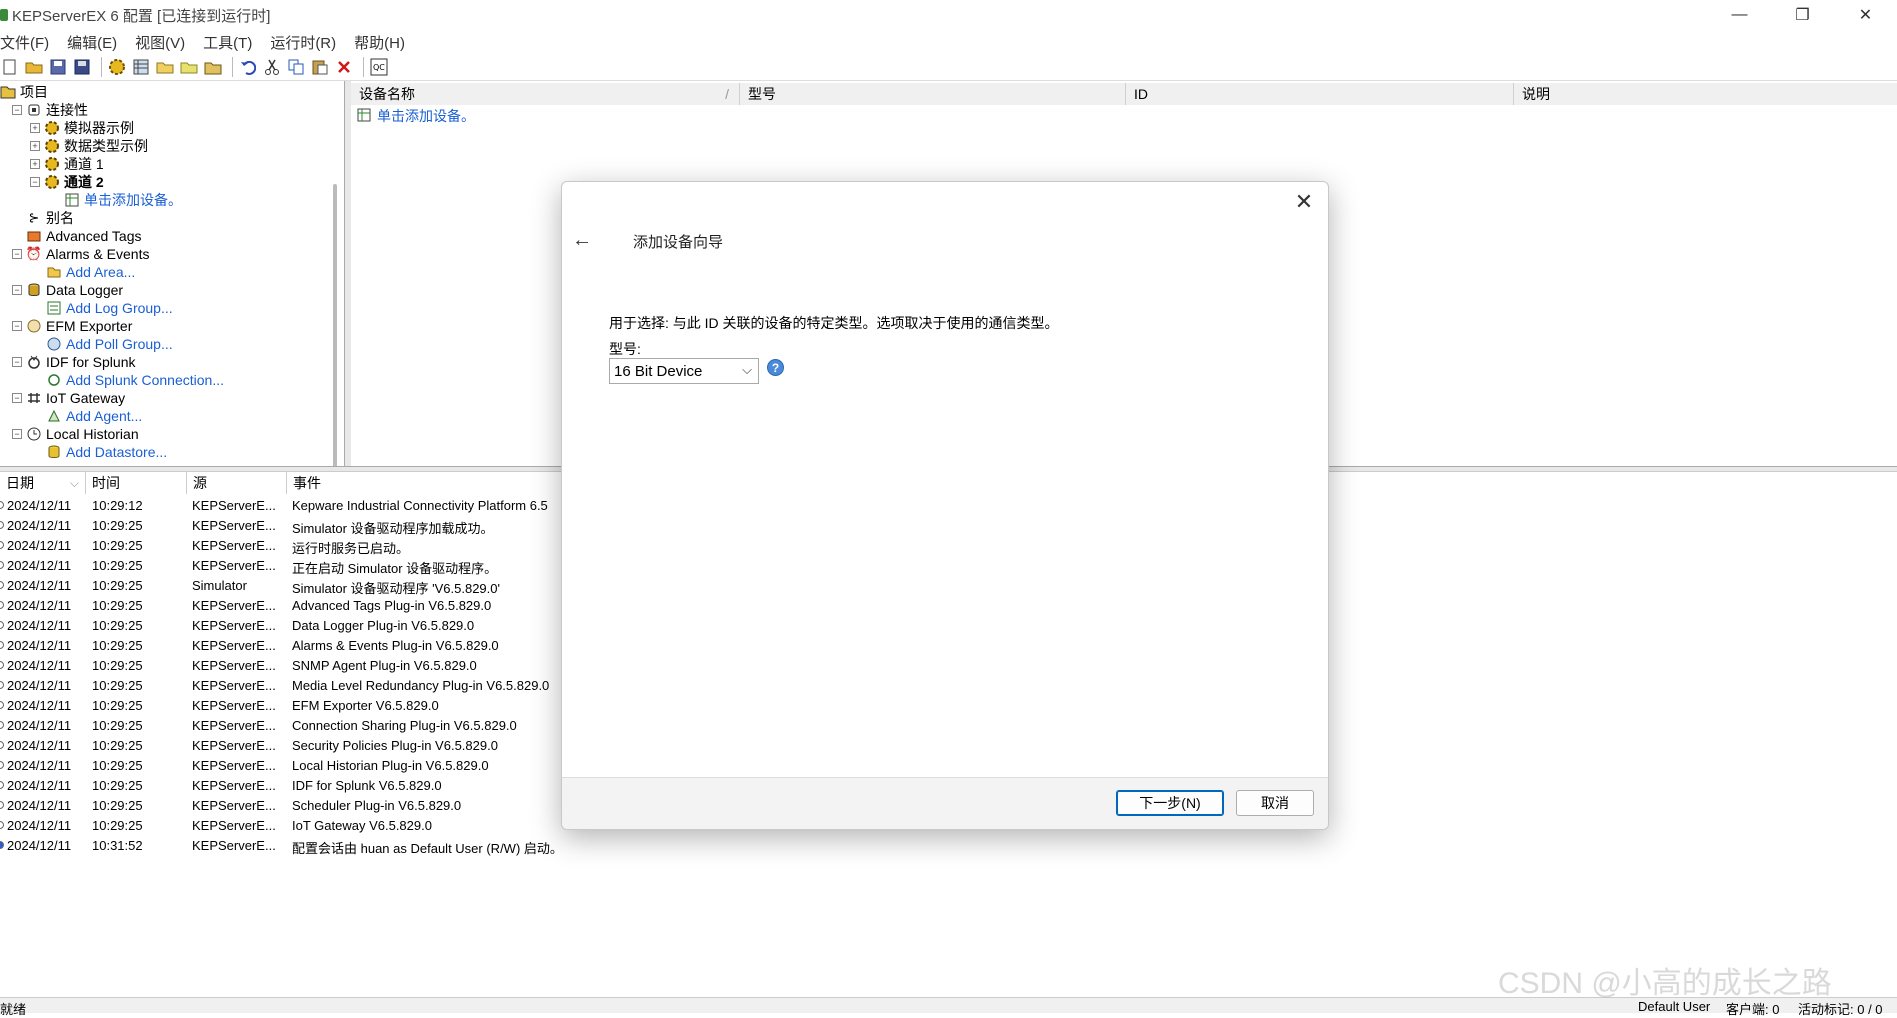 The height and width of the screenshot is (1018, 1897). I want to click on tree-item-iot-gateway: − IoT Gateway, so click(68, 398).